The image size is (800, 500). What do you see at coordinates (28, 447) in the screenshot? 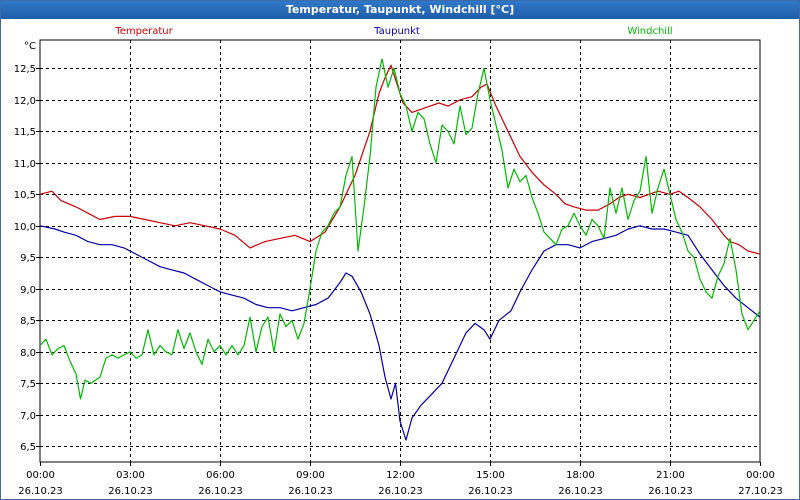
I see `y-tick-label: 6,5` at bounding box center [28, 447].